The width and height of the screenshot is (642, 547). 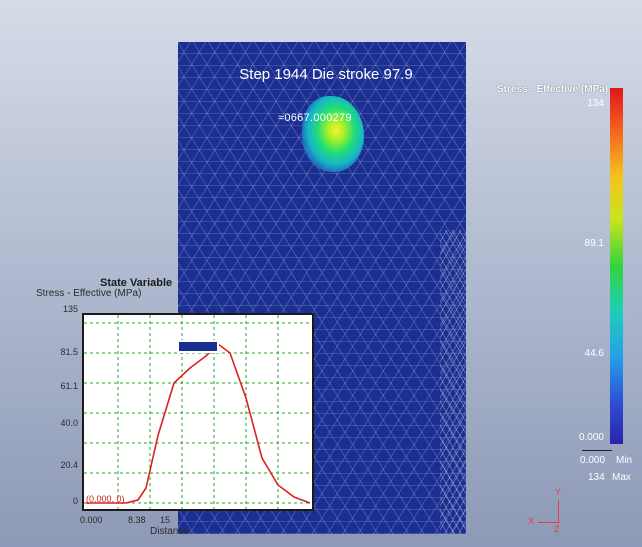 I want to click on step-title: Step 1944 Die stroke 97.9, so click(x=326, y=74).